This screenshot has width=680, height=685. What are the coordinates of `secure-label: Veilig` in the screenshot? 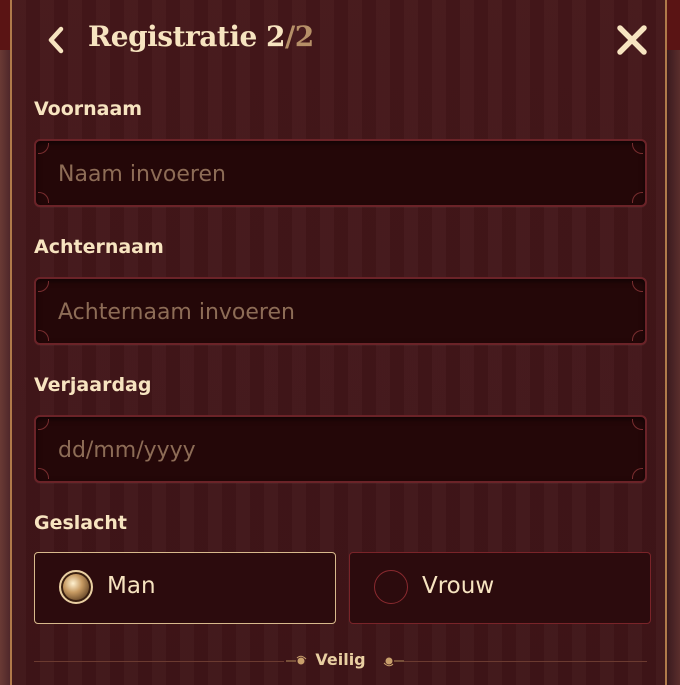 It's located at (340, 659).